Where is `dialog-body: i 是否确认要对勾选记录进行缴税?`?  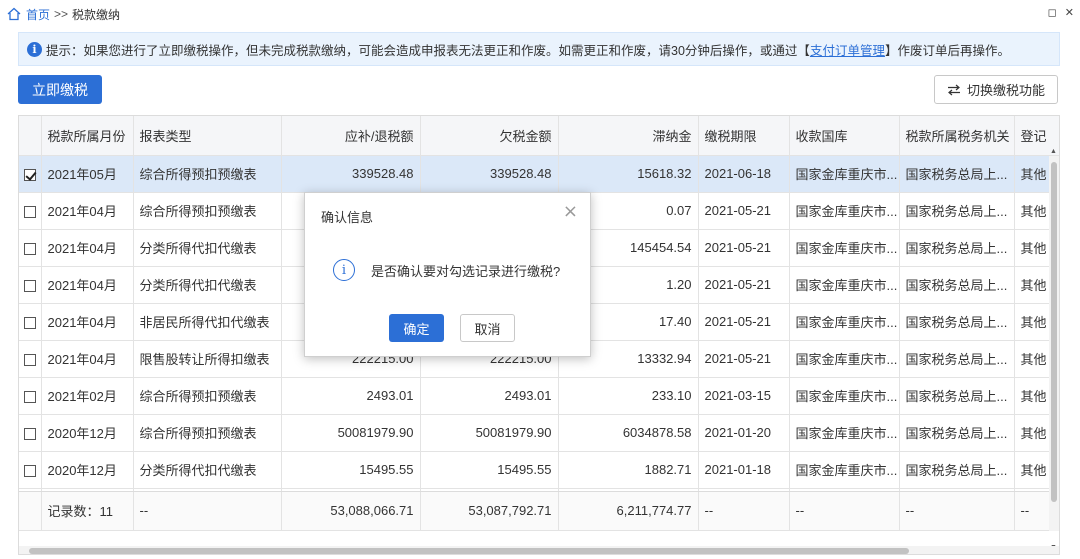
dialog-body: i 是否确认要对勾选记录进行缴税? is located at coordinates (446, 270).